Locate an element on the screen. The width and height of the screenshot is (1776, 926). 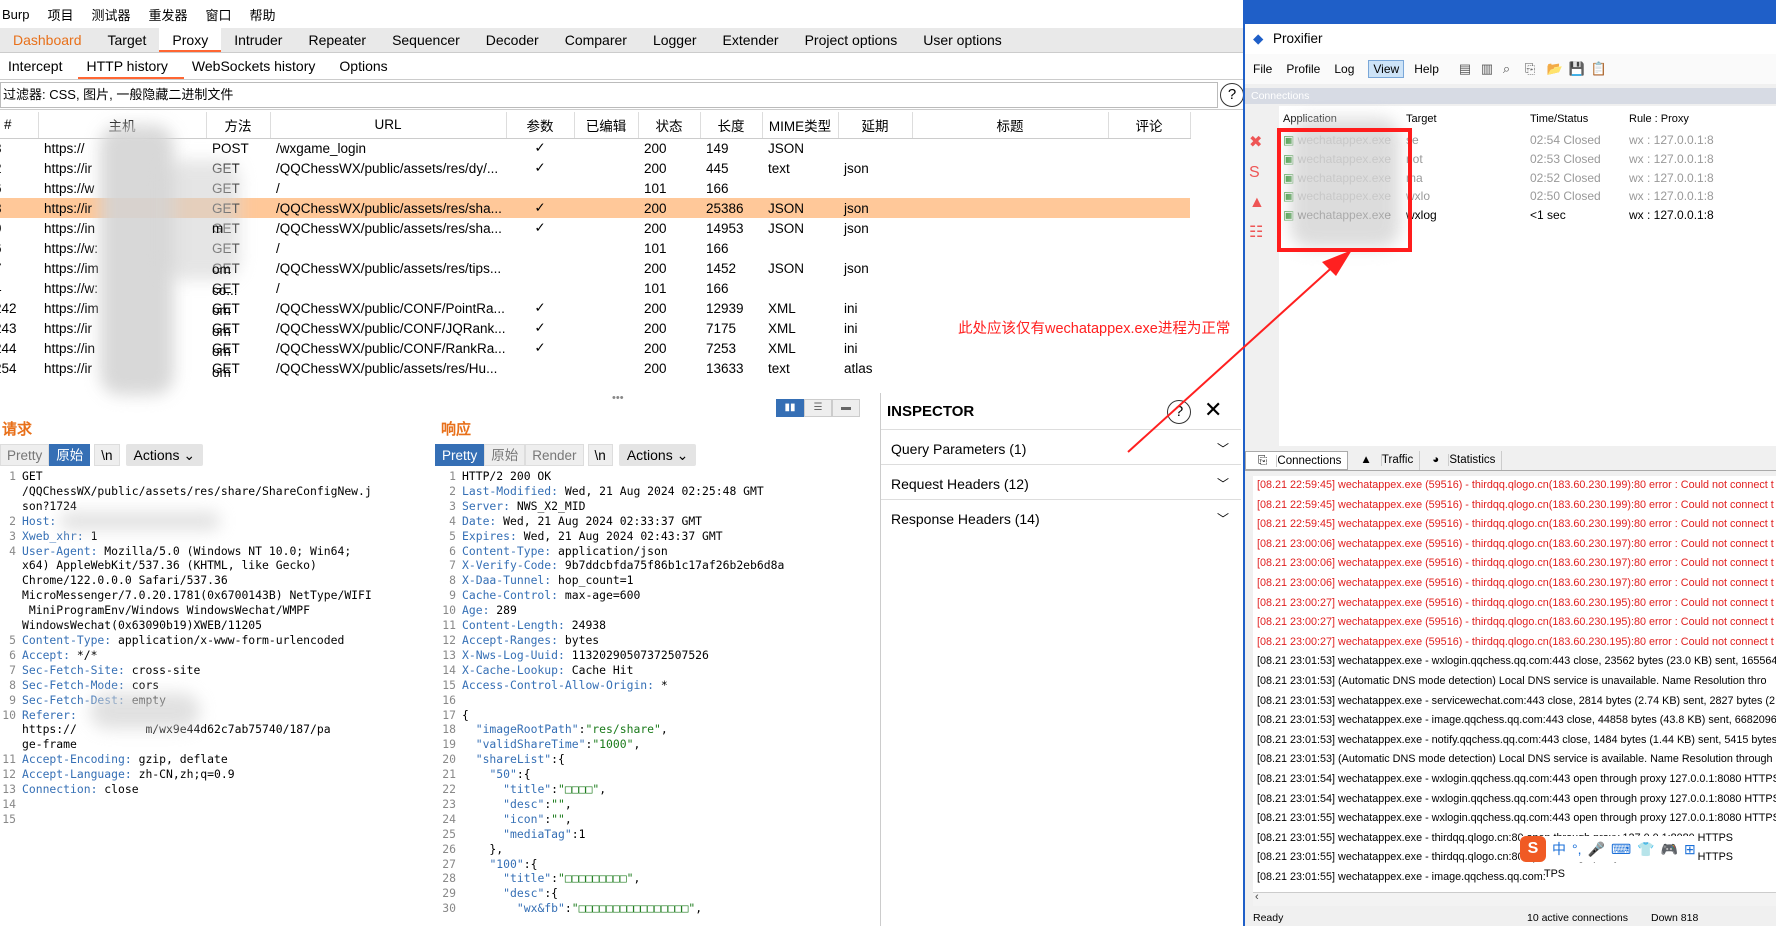
tab-user-options: User options is located at coordinates (962, 40).